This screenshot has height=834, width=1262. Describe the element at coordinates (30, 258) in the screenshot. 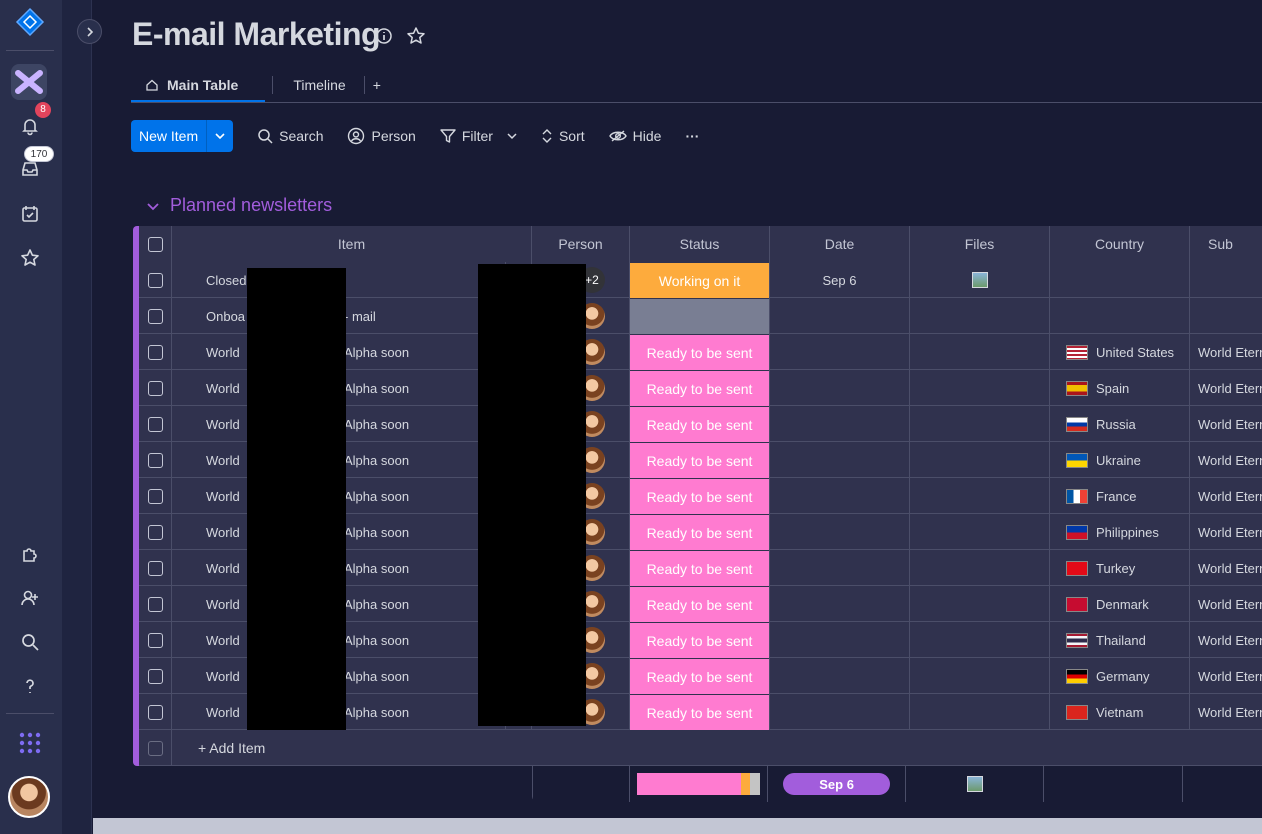

I see `favorites-star-icon` at that location.